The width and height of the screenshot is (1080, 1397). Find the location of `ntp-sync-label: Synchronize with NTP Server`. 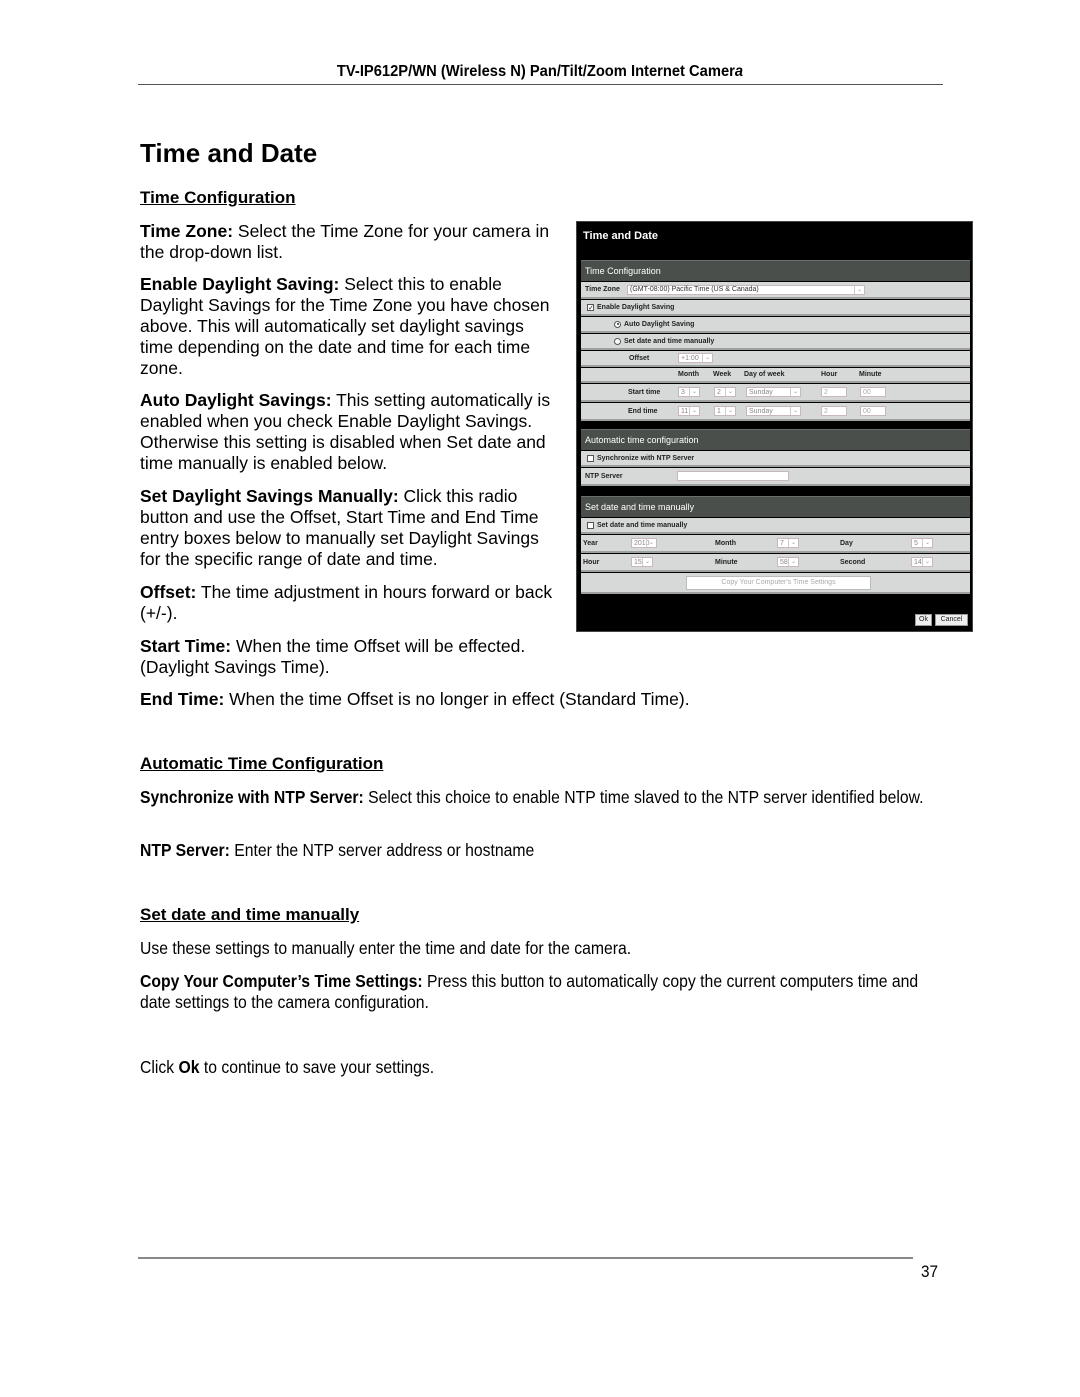

ntp-sync-label: Synchronize with NTP Server is located at coordinates (646, 458).